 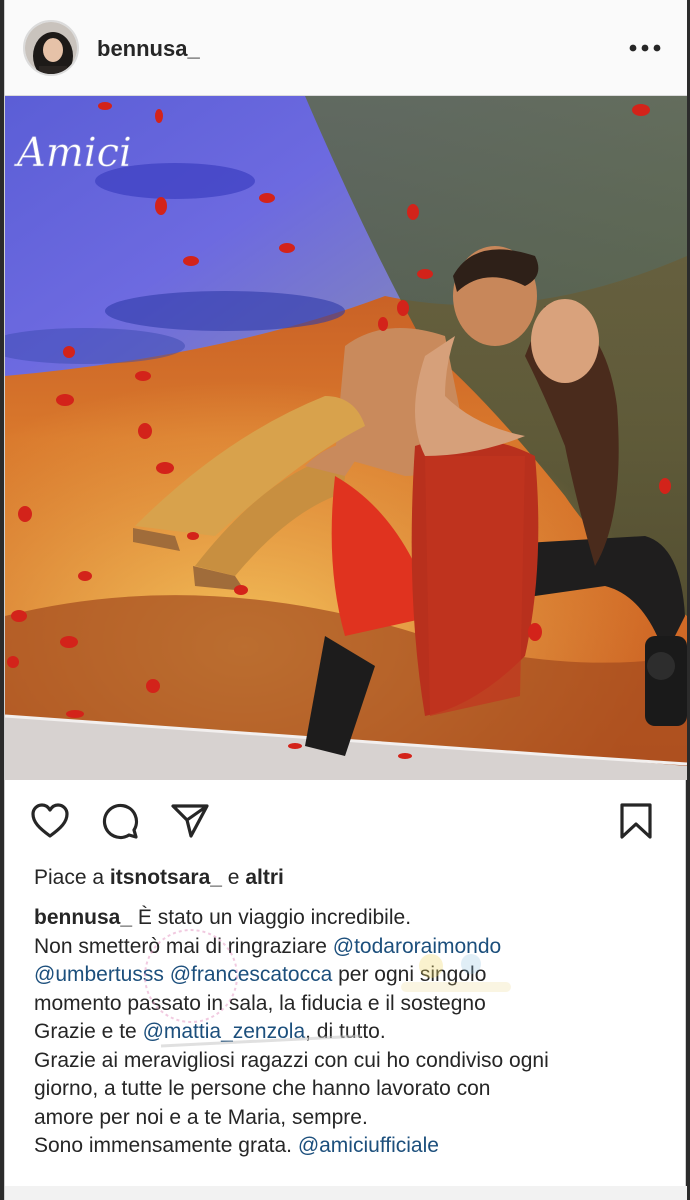 What do you see at coordinates (183, 946) in the screenshot?
I see `caption-line: Non smetterò mai di ringraziare` at bounding box center [183, 946].